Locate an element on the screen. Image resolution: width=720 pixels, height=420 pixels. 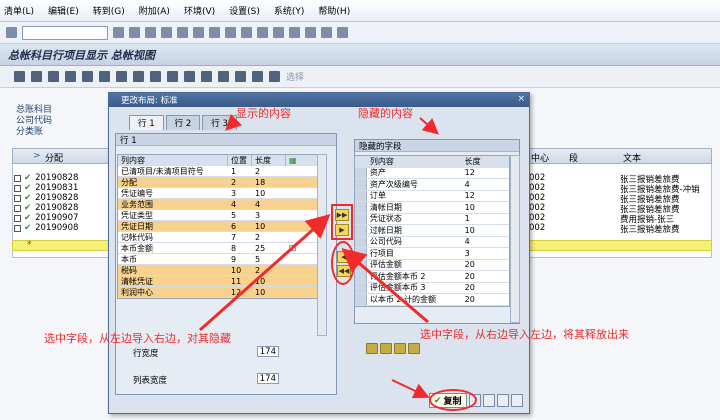
tab-row-3: 行 3 is located at coordinates (219, 122).